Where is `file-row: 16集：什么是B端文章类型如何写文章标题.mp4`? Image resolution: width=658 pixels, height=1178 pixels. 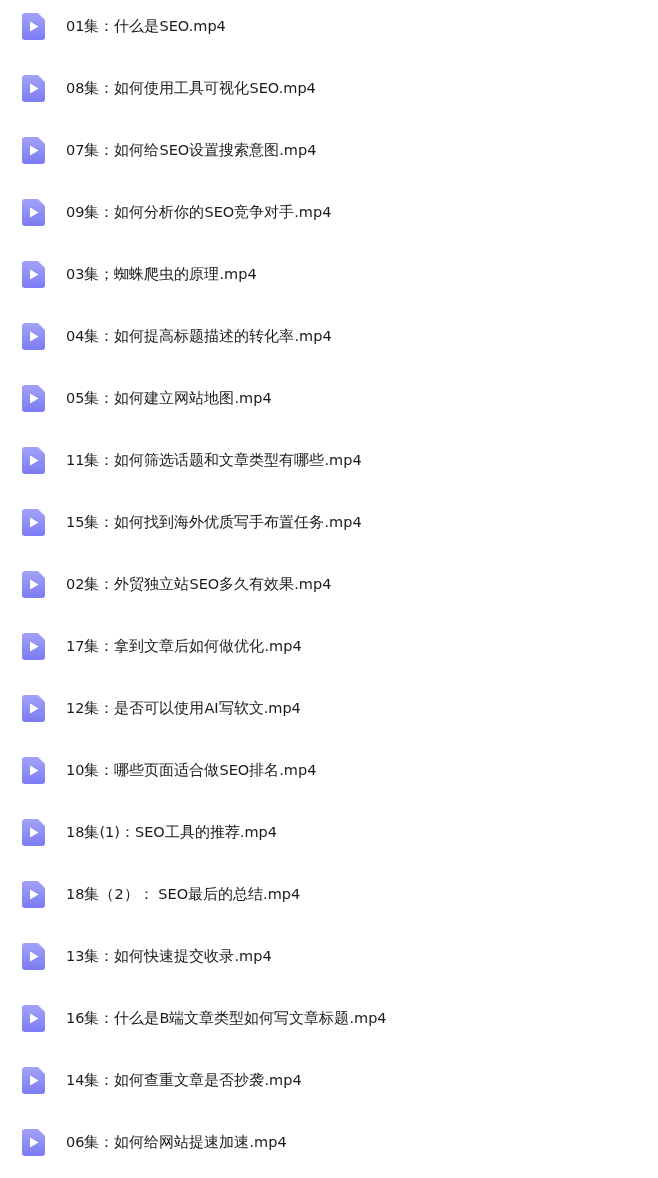
file-row: 16集：什么是B端文章类型如何写文章标题.mp4 is located at coordinates (329, 1023).